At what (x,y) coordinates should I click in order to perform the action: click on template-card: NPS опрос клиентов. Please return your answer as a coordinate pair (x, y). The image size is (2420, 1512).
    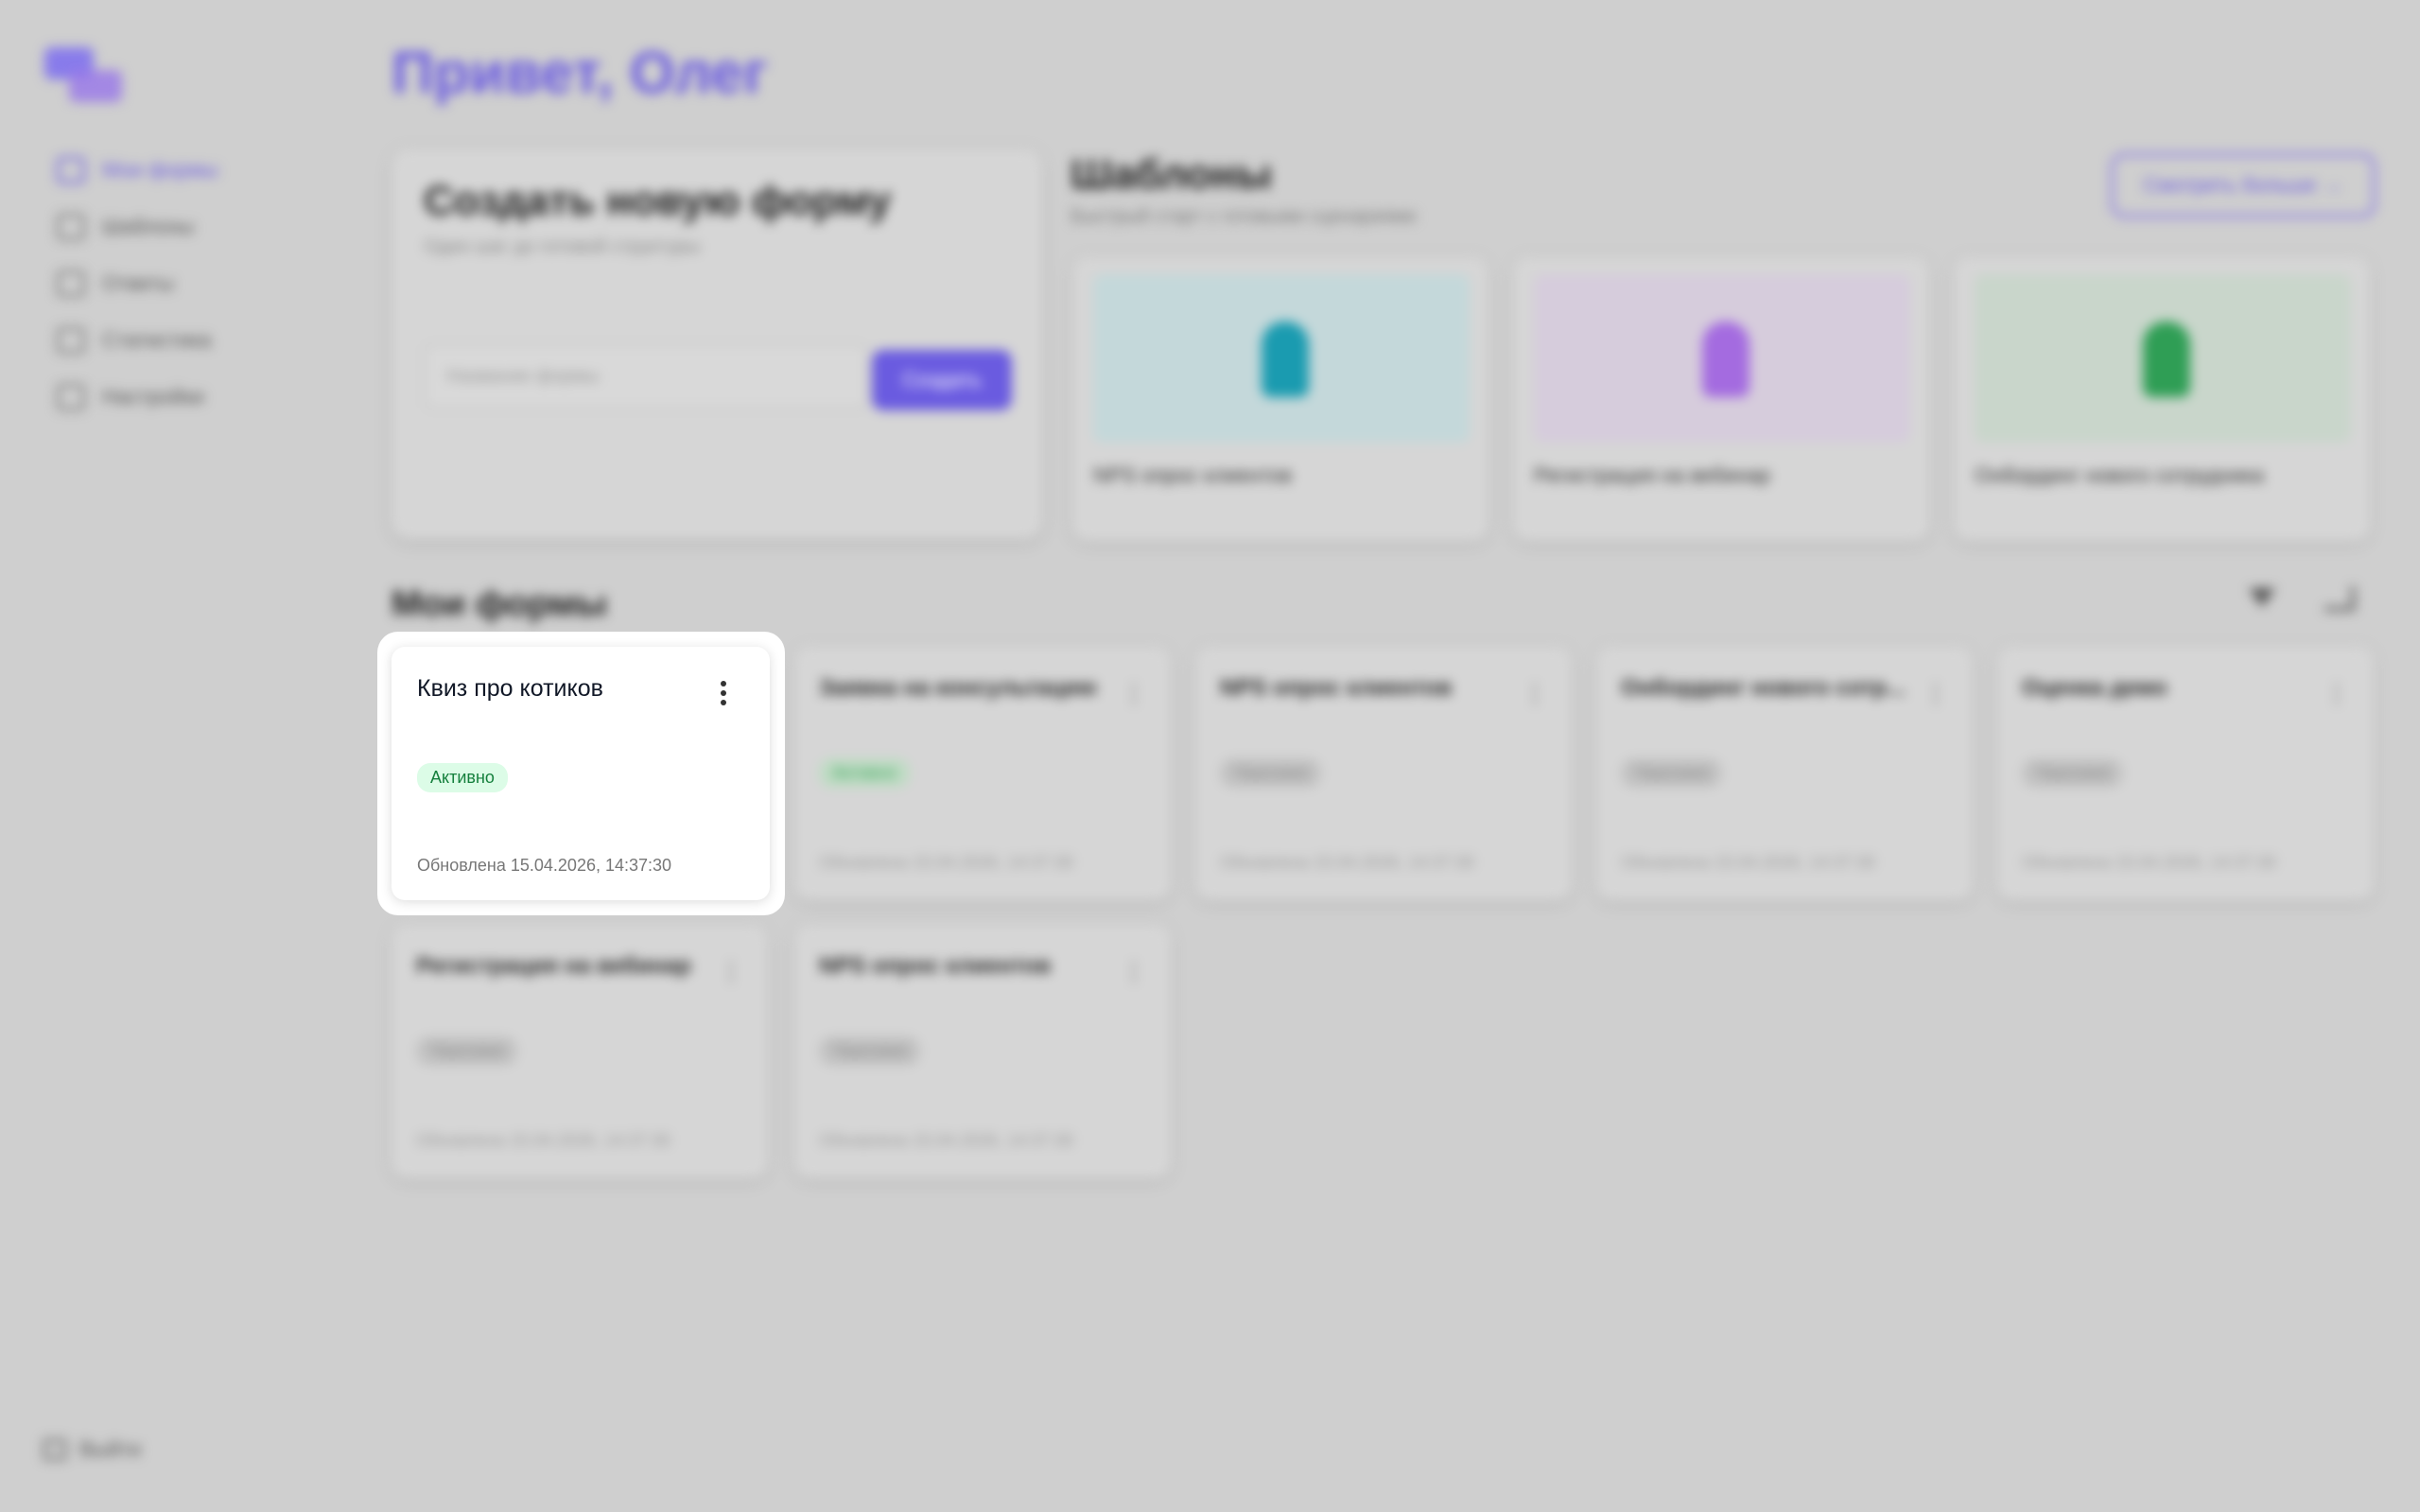
    Looking at the image, I should click on (1280, 399).